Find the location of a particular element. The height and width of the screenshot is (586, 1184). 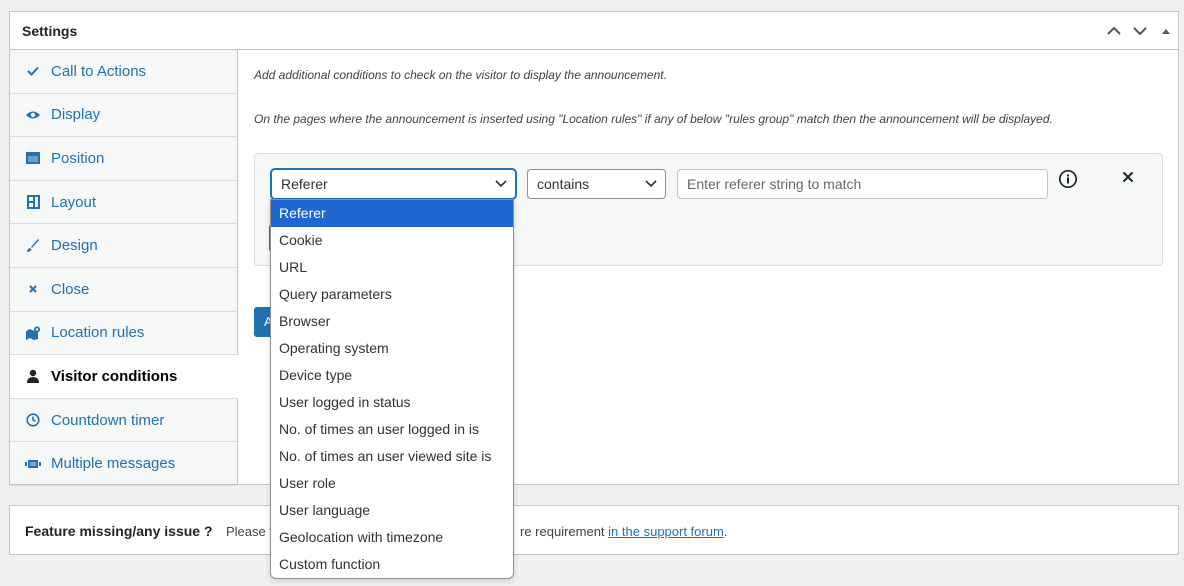

tab-label: Position is located at coordinates (78, 158).